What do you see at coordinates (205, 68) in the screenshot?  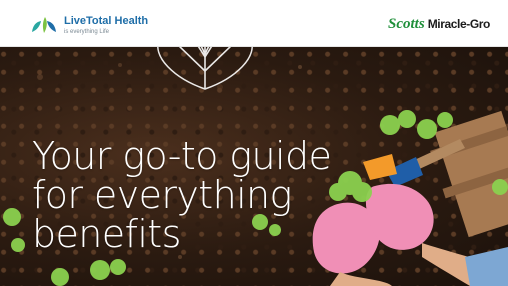 I see `heart-leaf-outline-icon` at bounding box center [205, 68].